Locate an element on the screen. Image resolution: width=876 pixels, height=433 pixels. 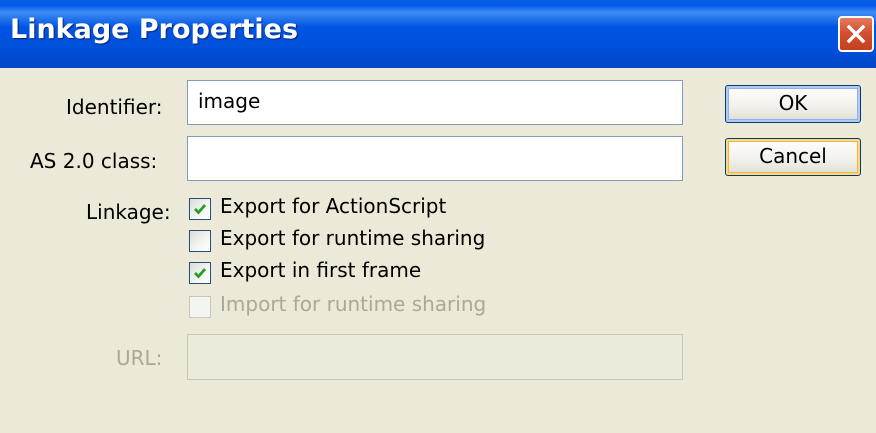
url-label: URL: is located at coordinates (139, 358).